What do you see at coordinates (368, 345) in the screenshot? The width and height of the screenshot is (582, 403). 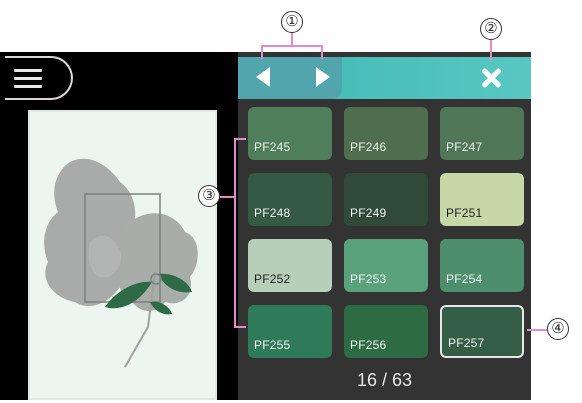 I see `thread-code-label: PF256` at bounding box center [368, 345].